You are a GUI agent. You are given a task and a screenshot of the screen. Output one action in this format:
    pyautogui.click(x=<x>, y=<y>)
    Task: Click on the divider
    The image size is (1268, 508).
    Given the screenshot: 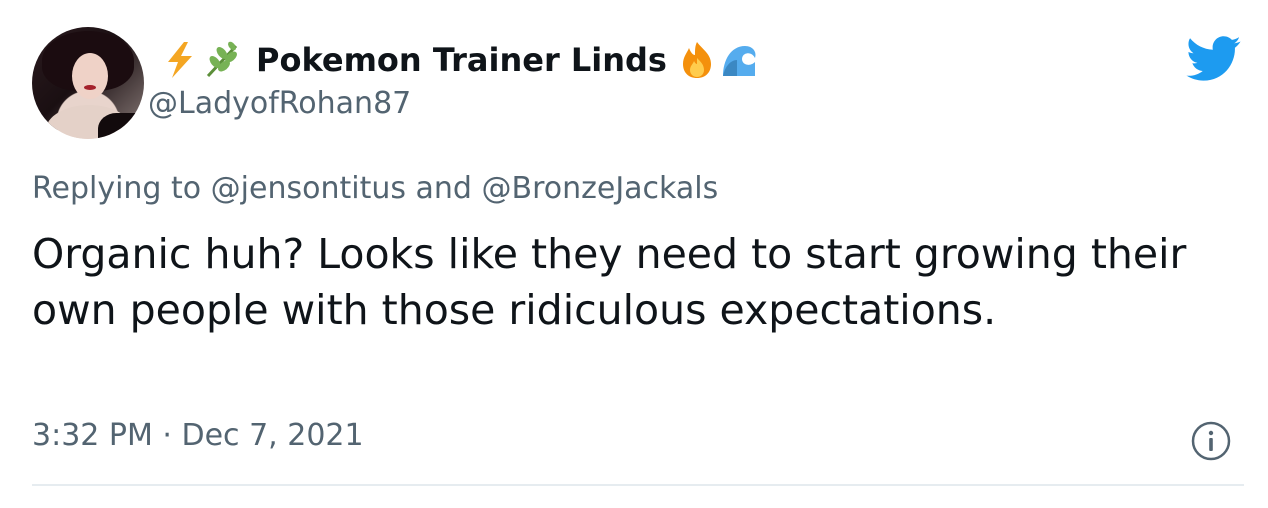 What is the action you would take?
    pyautogui.click(x=638, y=485)
    